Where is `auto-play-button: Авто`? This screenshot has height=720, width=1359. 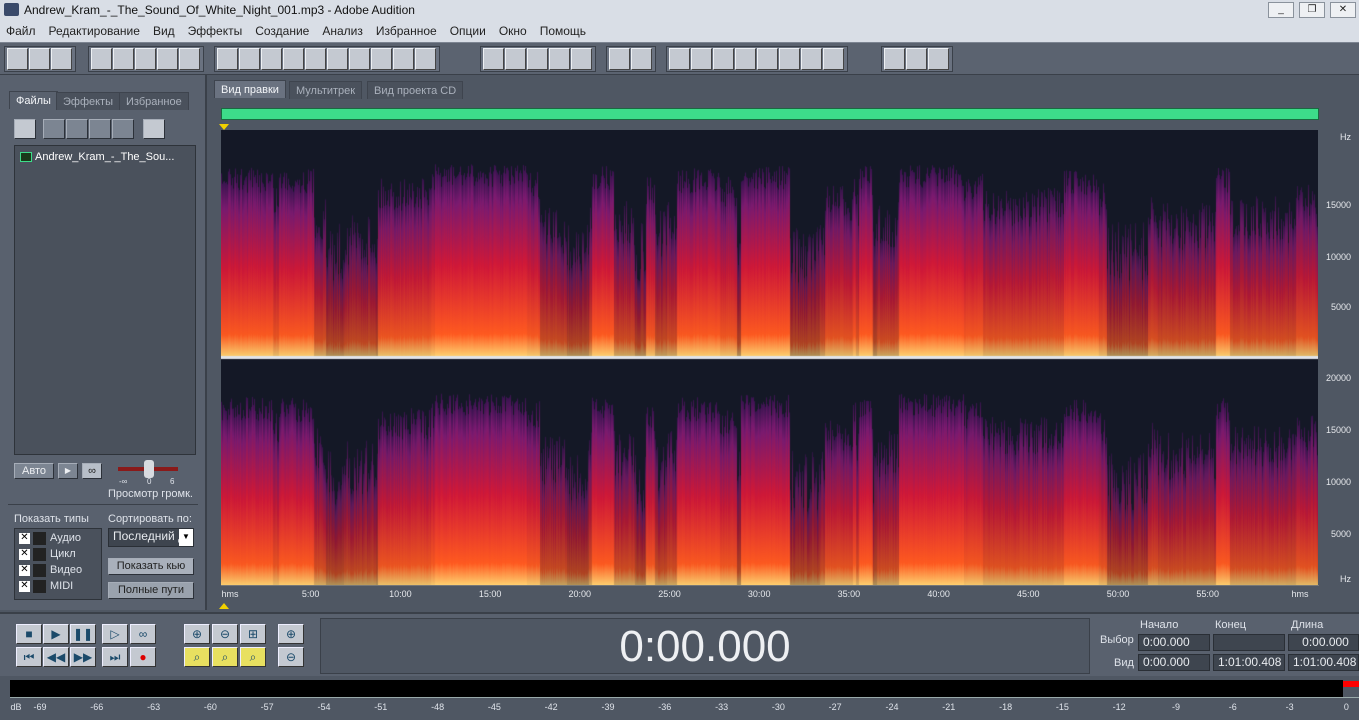
auto-play-button: Авто is located at coordinates (34, 471).